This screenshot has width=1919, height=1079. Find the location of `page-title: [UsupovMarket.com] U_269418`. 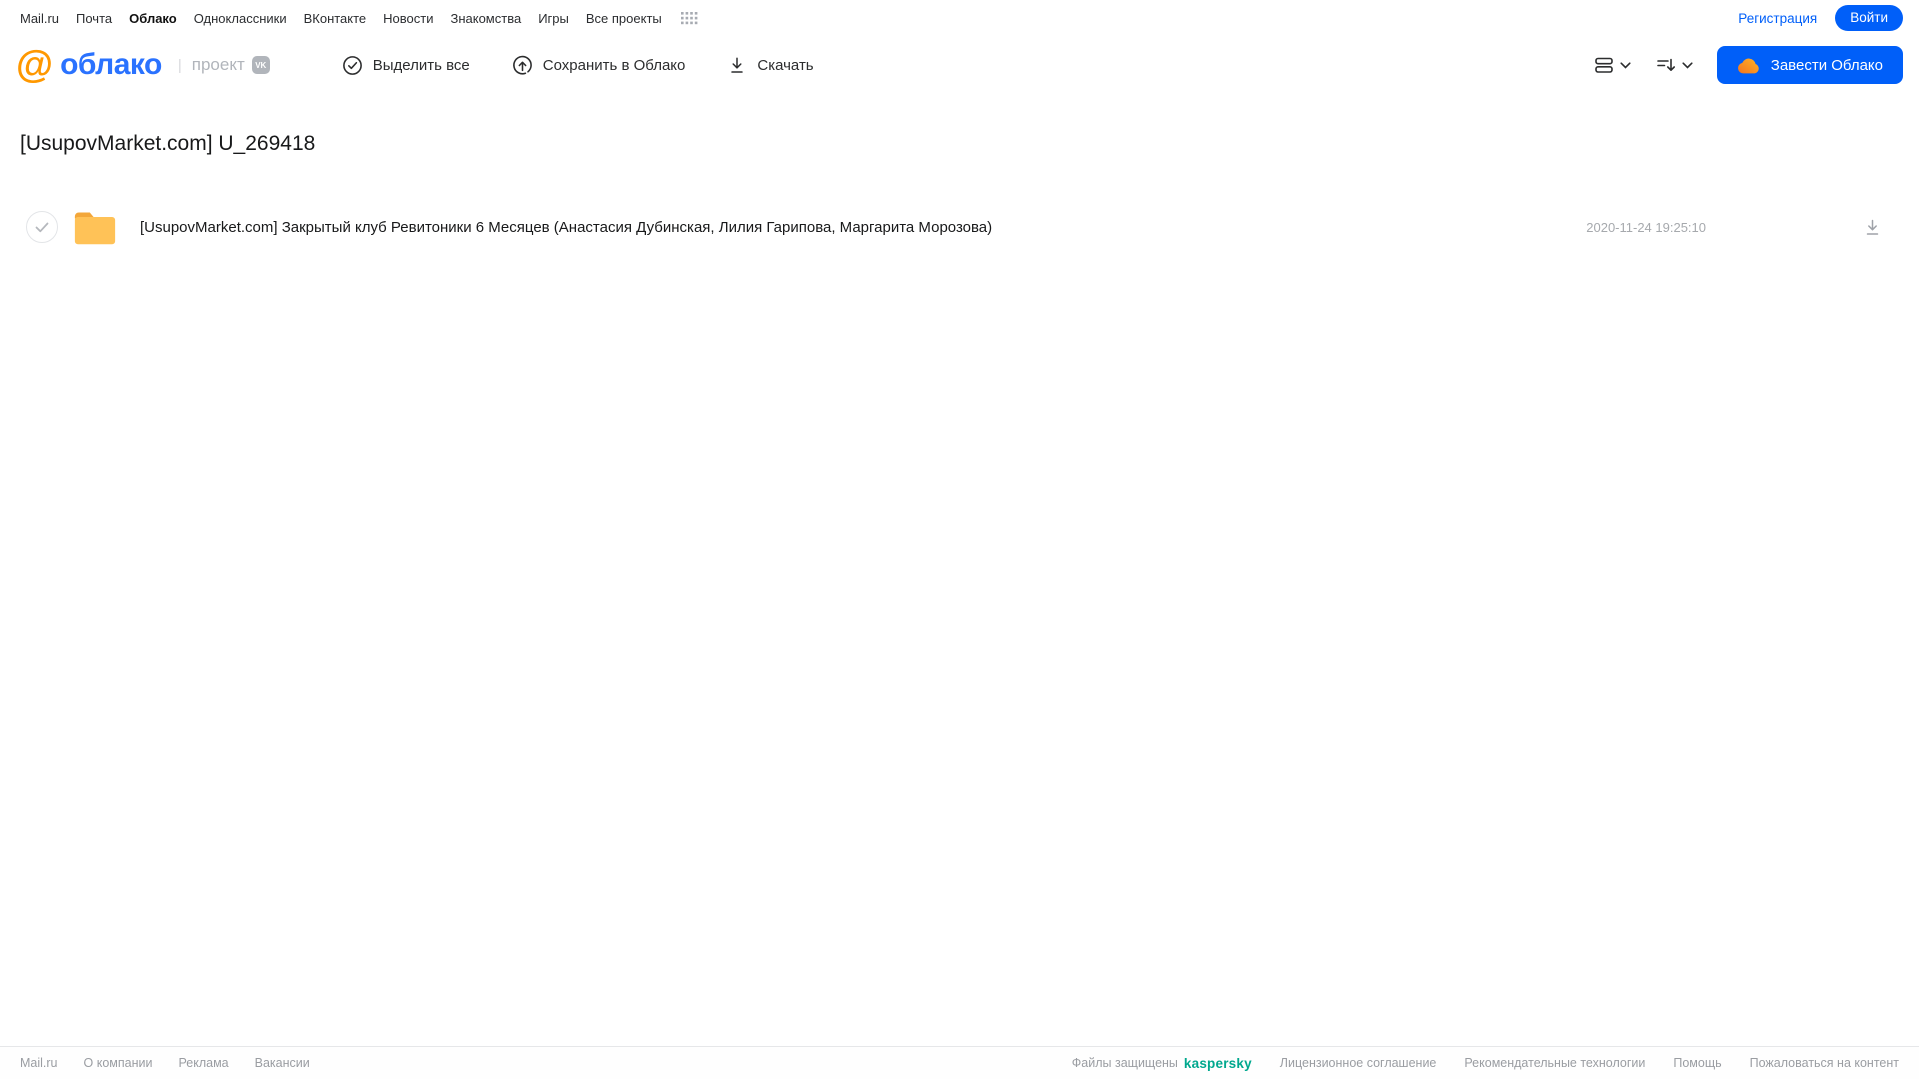

page-title: [UsupovMarket.com] U_269418 is located at coordinates (168, 143).